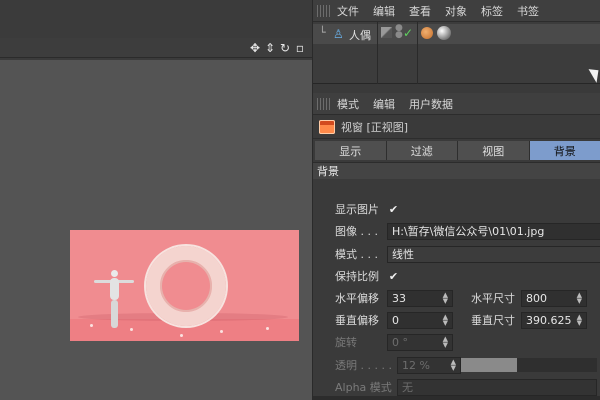 This screenshot has width=600, height=400. Describe the element at coordinates (399, 298) in the screenshot. I see `h-offset-value: 33` at that location.